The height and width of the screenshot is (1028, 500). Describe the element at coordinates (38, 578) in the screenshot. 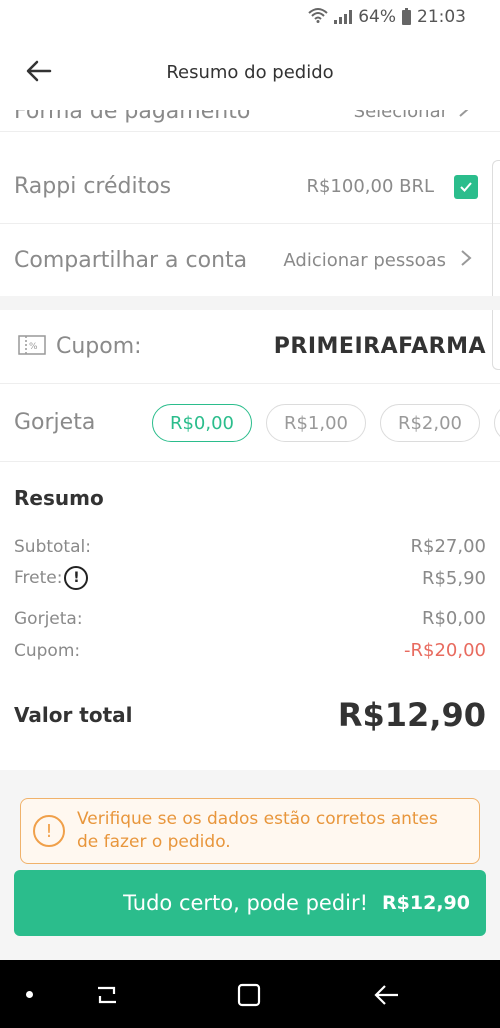

I see `summary-label: Frete:` at that location.